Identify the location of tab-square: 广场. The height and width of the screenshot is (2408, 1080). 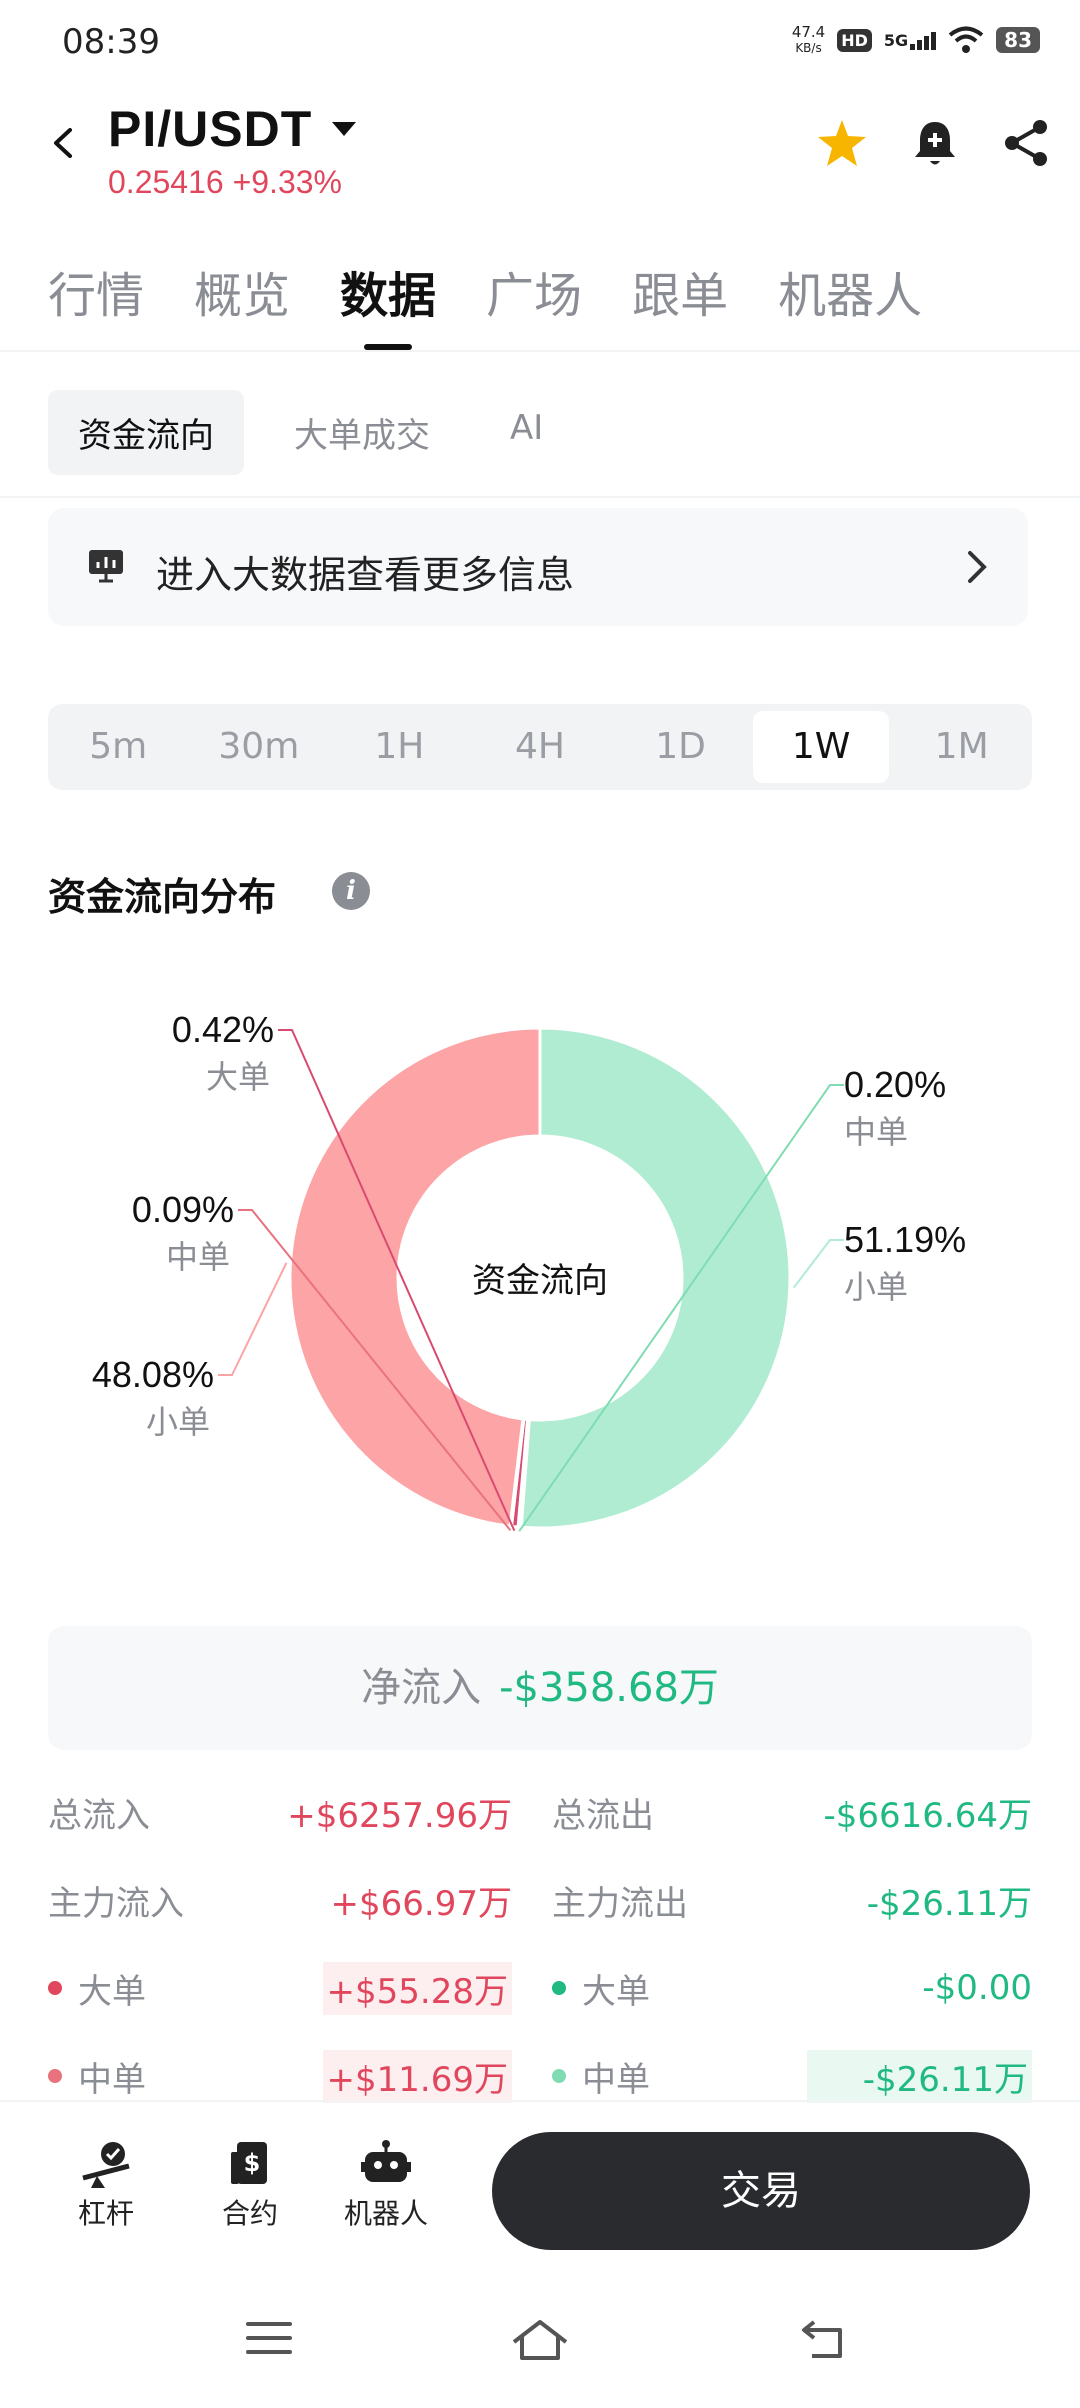
(534, 291).